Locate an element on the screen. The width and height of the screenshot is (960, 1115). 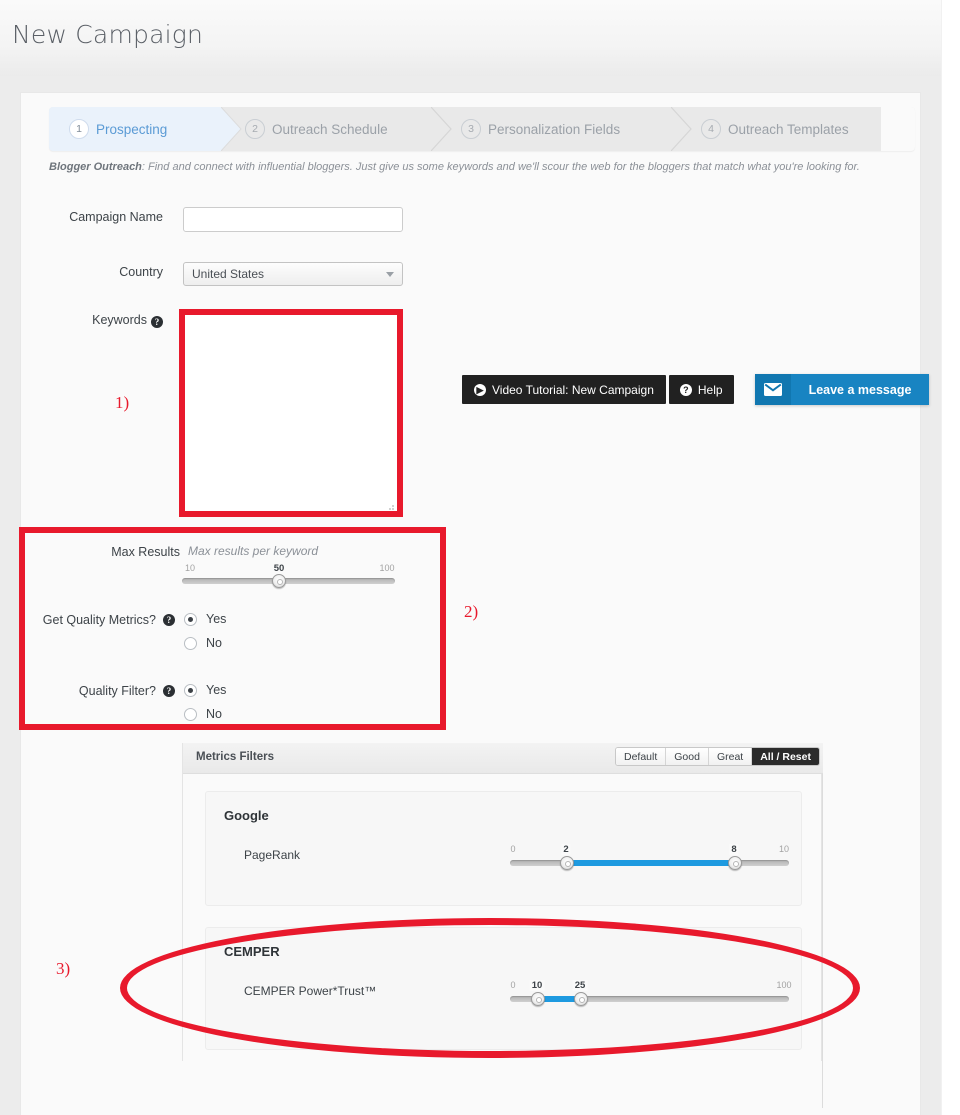
max-results-value: 50 is located at coordinates (279, 568).